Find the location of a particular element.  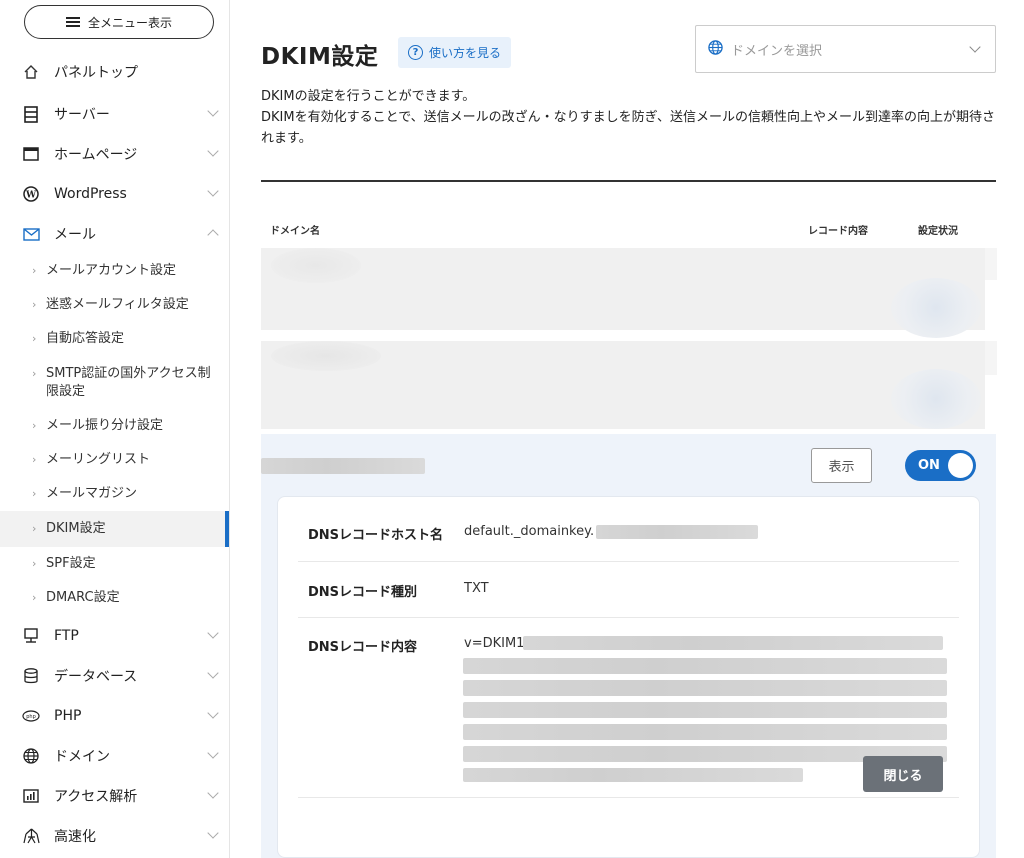

speed-icon is located at coordinates (31, 836).